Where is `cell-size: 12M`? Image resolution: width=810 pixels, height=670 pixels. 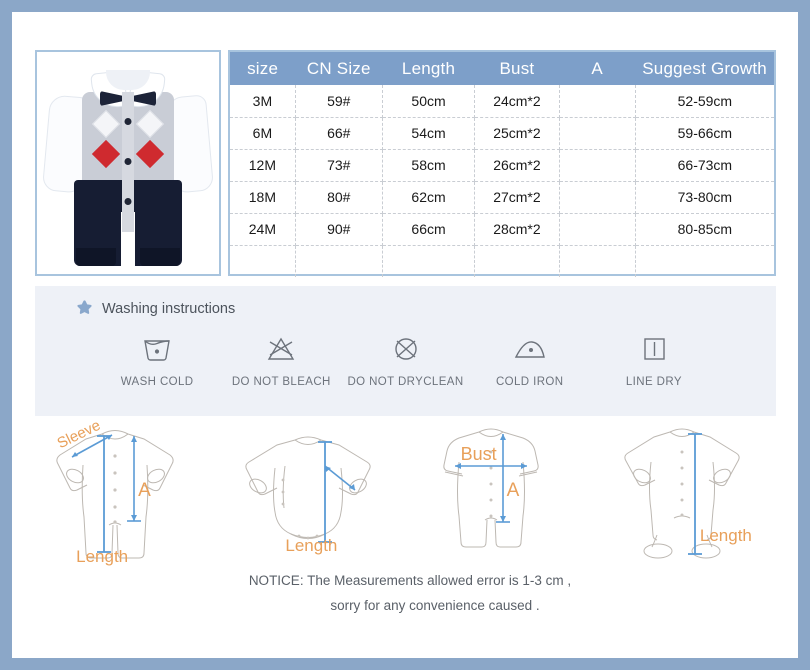
cell-size: 12M is located at coordinates (263, 165).